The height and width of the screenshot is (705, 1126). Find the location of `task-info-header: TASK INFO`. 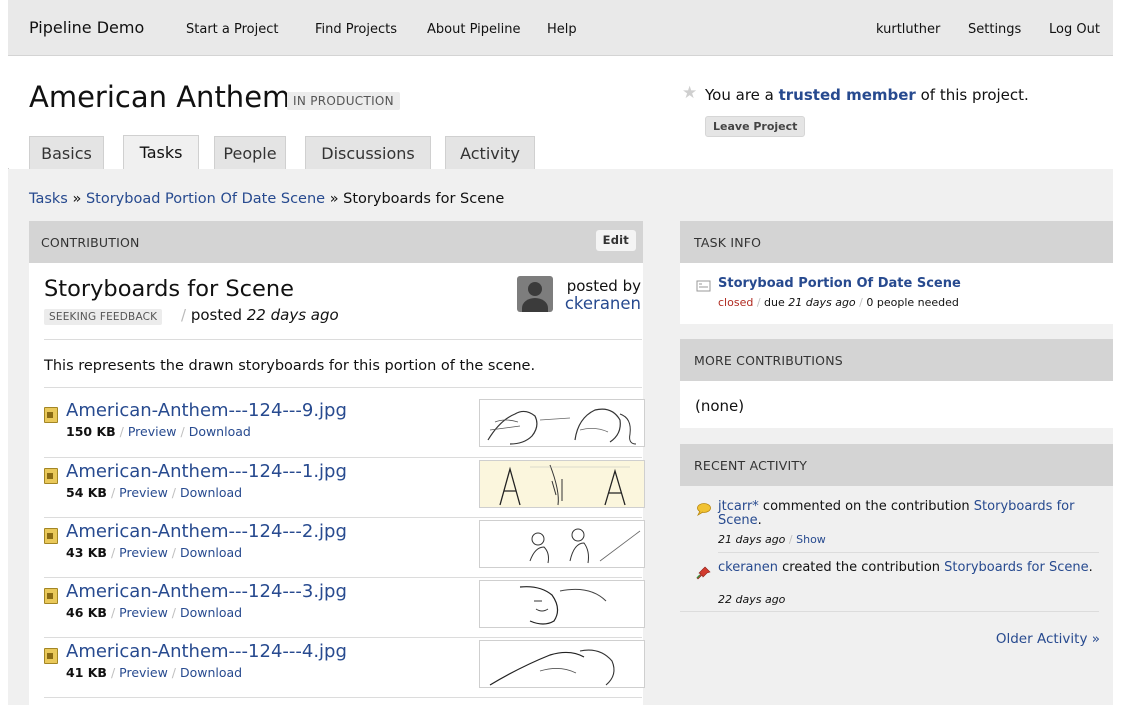

task-info-header: TASK INFO is located at coordinates (896, 242).